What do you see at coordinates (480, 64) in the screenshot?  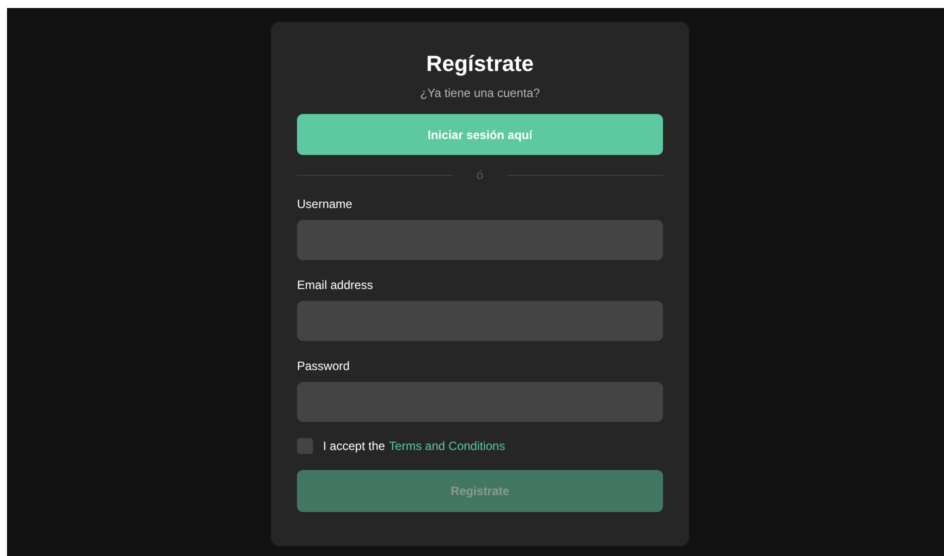 I see `title: Regístrate` at bounding box center [480, 64].